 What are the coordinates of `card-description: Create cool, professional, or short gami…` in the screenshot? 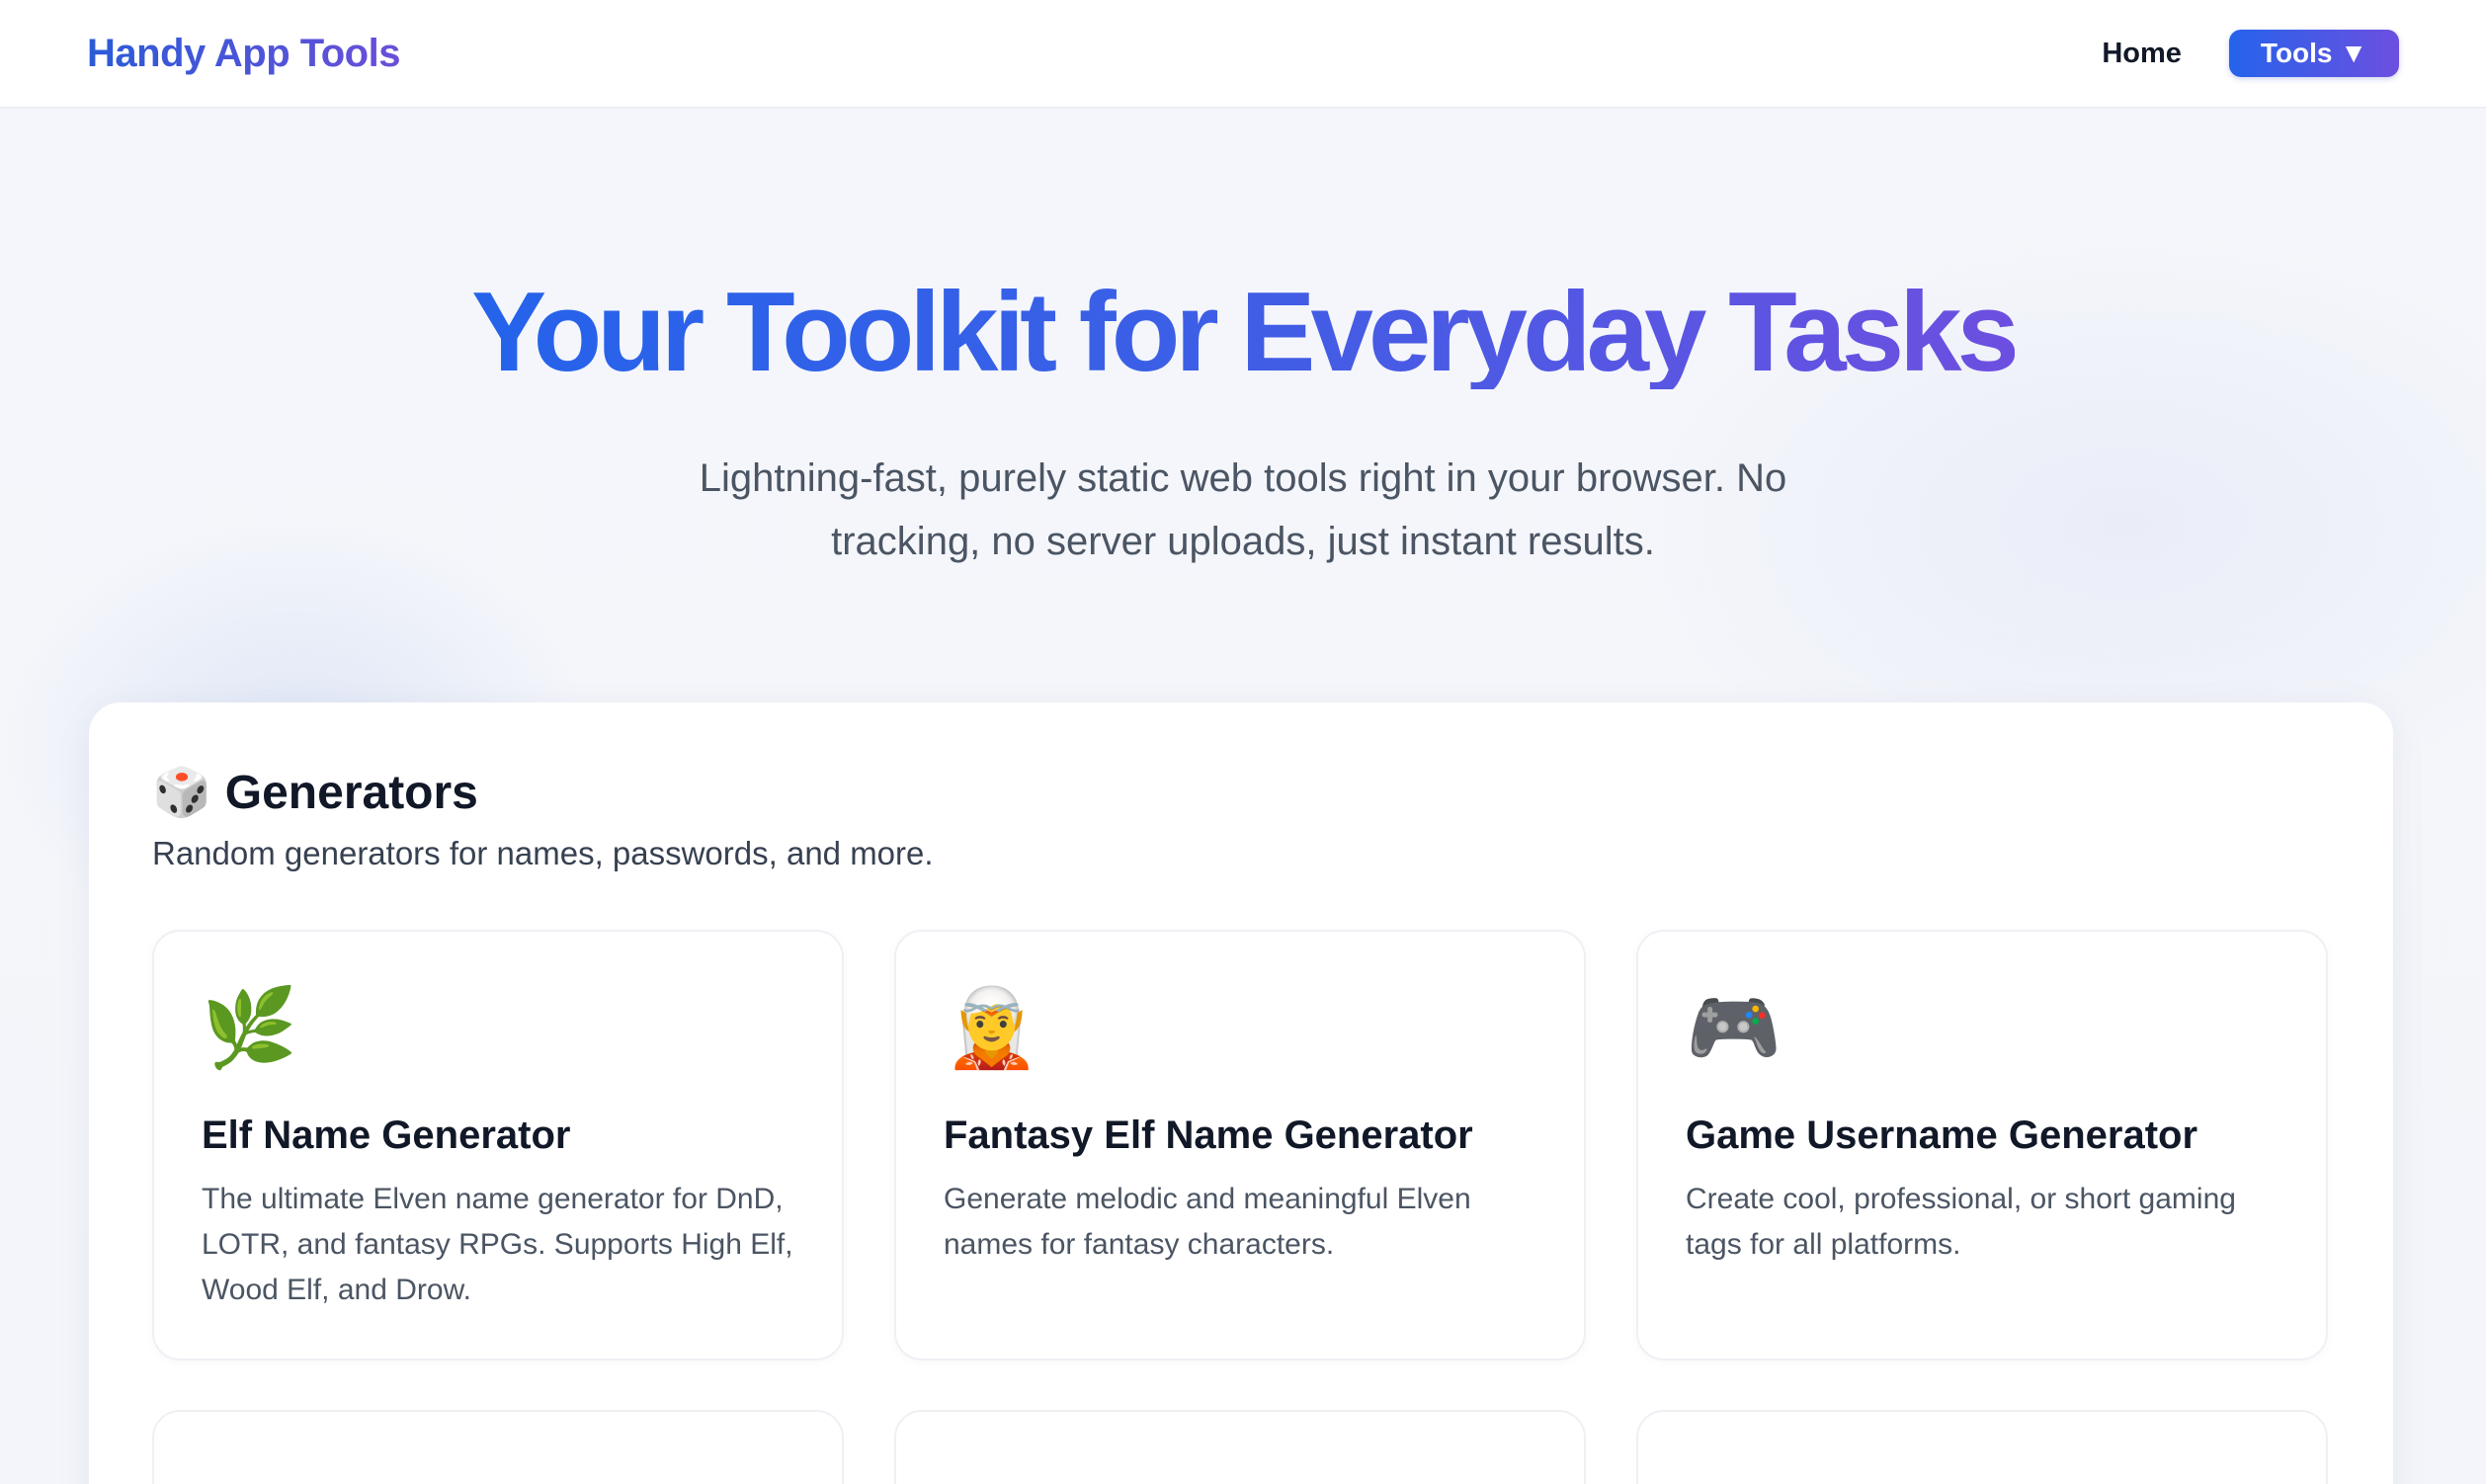 It's located at (1961, 1222).